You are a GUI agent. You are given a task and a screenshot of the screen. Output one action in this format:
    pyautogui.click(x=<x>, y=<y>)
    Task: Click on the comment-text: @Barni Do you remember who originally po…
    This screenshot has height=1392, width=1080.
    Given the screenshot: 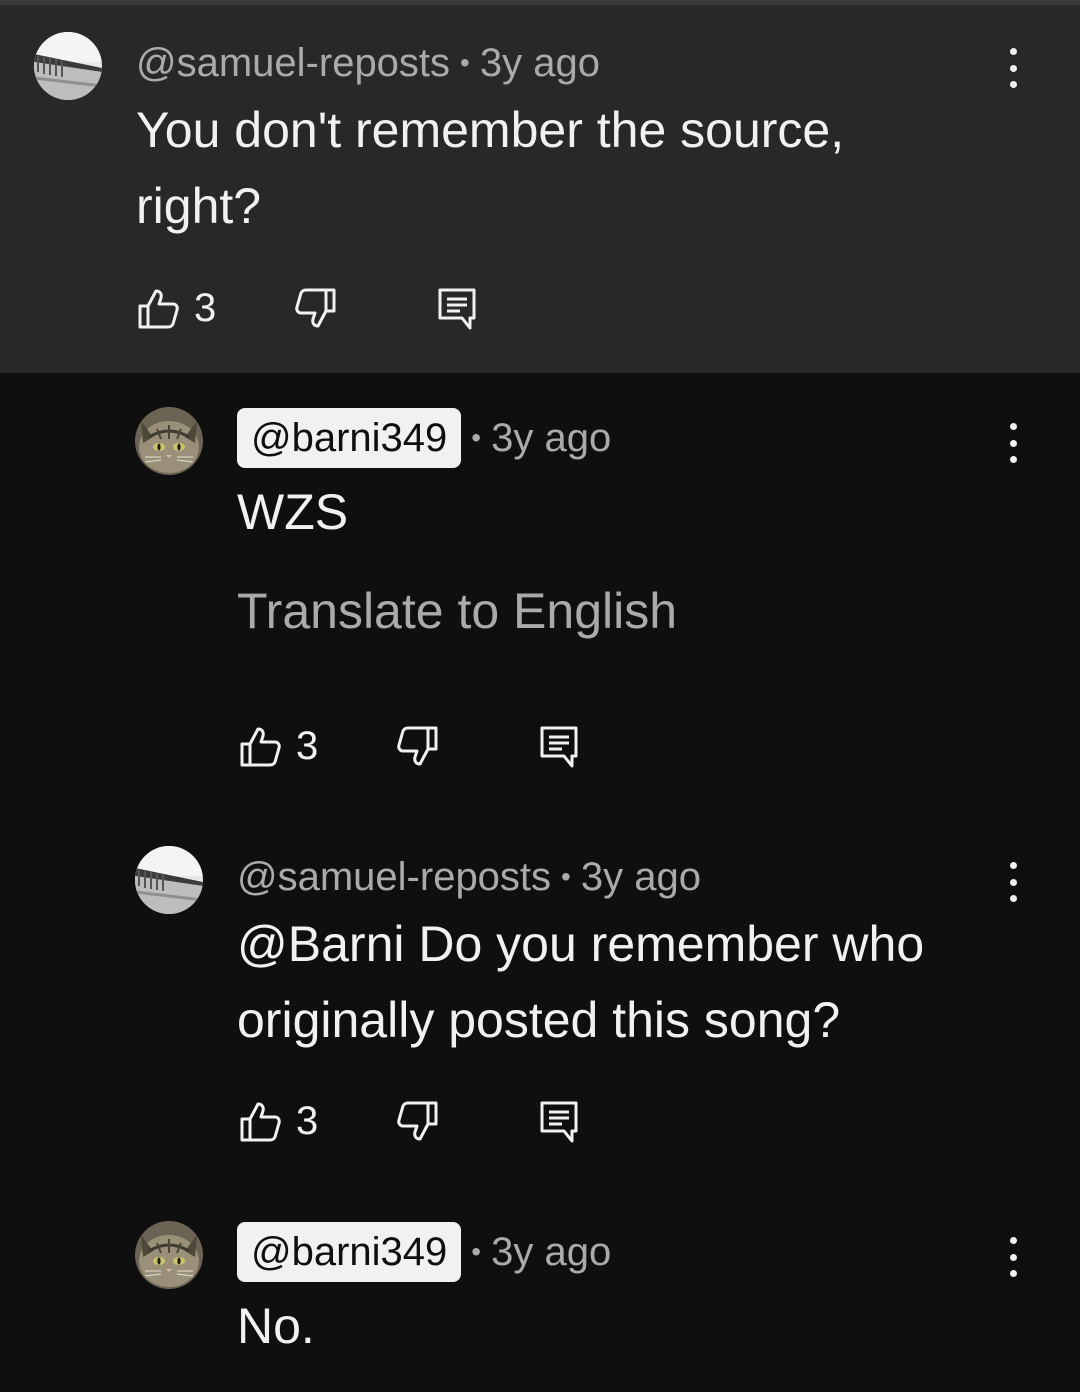 What is the action you would take?
    pyautogui.click(x=581, y=982)
    